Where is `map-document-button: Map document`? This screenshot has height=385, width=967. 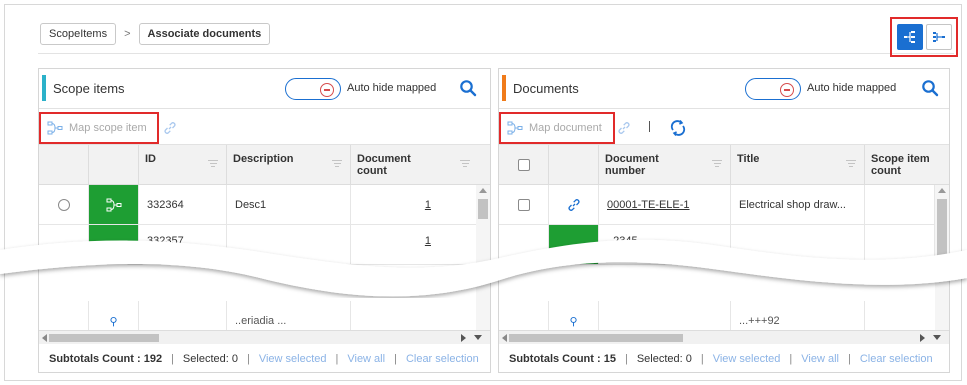 map-document-button: Map document is located at coordinates (557, 128).